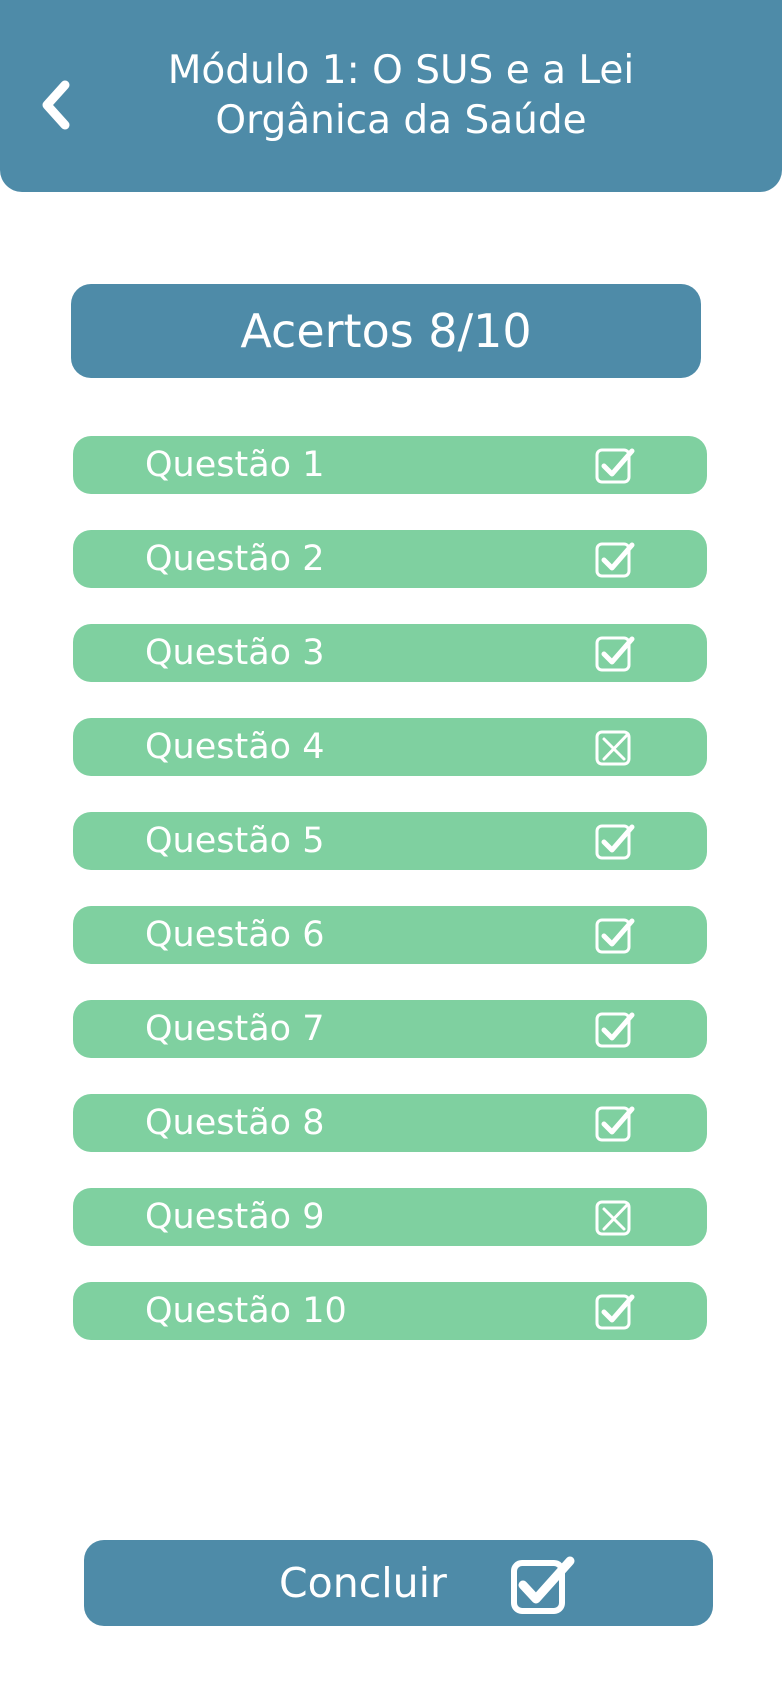 This screenshot has height=1692, width=782. Describe the element at coordinates (390, 1311) in the screenshot. I see `question-row: Questão 10` at that location.